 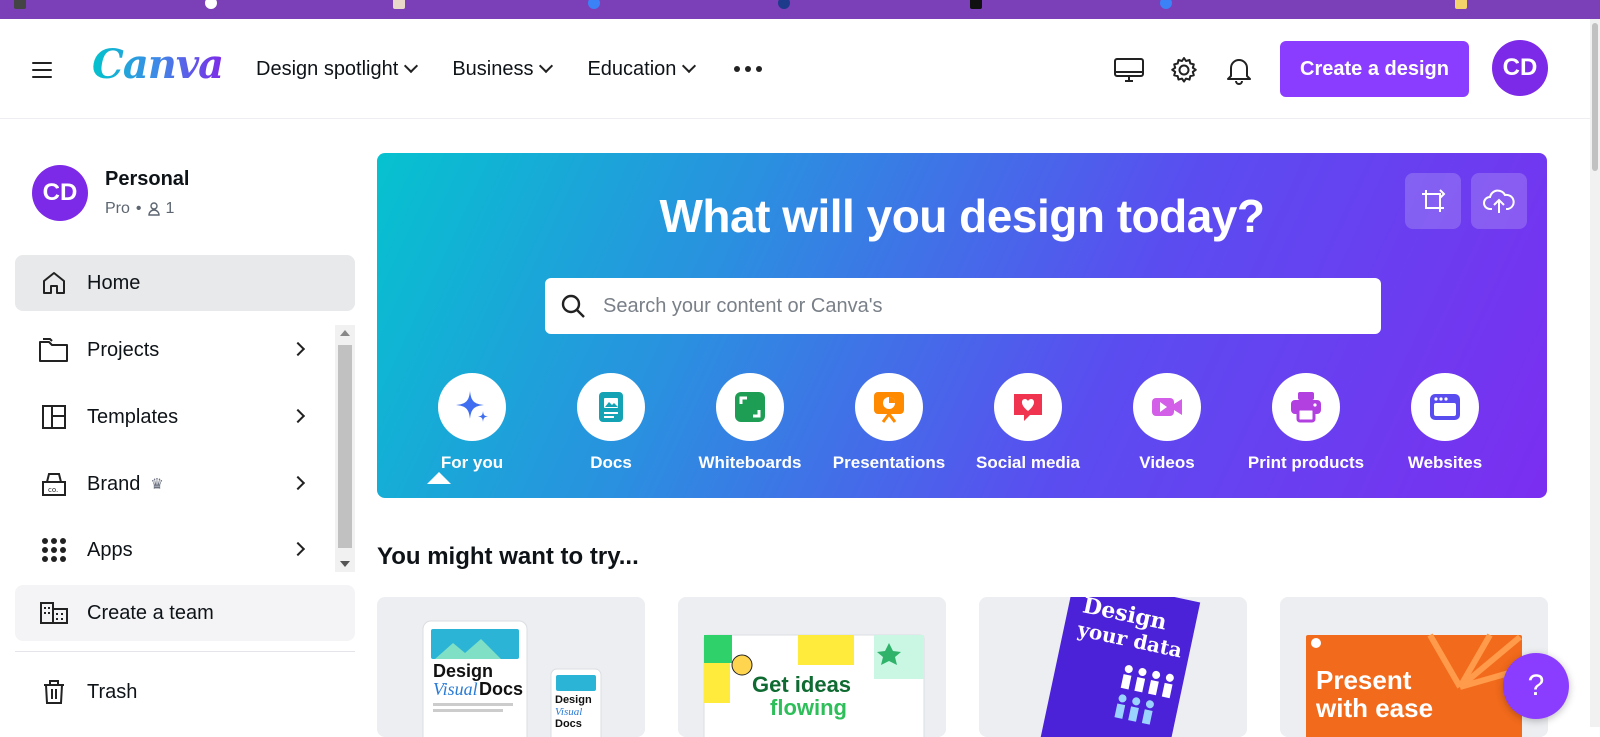 I want to click on svg-text: co., so click(x=53, y=490).